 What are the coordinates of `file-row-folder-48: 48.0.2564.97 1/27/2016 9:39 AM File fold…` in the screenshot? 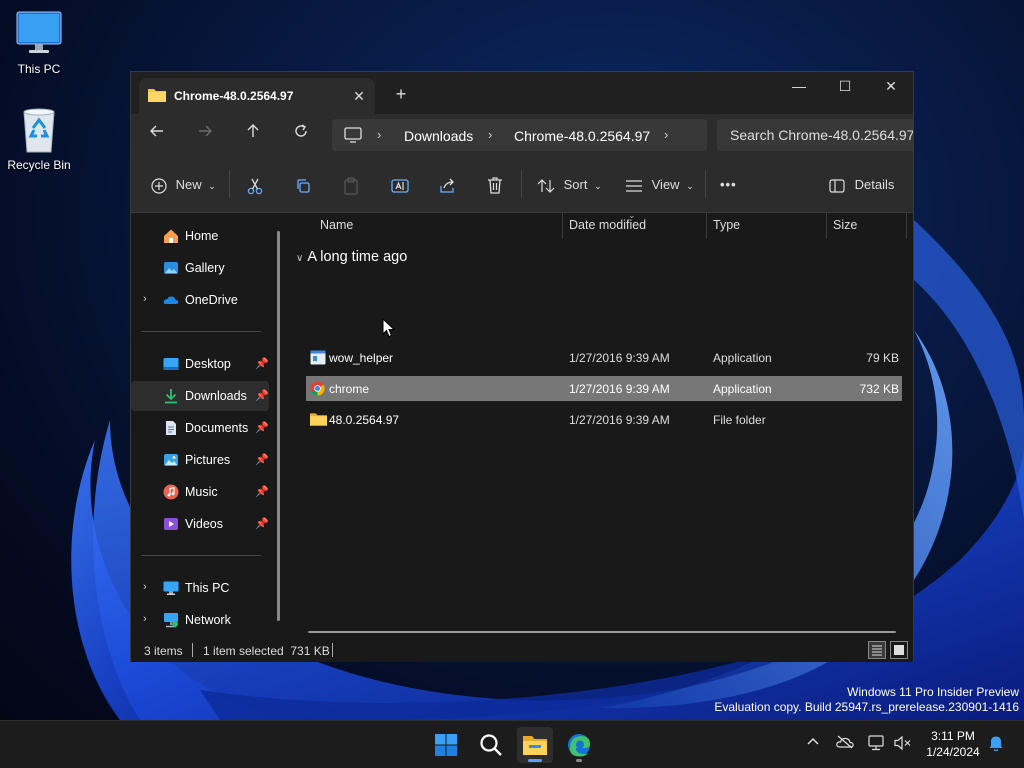 It's located at (604, 419).